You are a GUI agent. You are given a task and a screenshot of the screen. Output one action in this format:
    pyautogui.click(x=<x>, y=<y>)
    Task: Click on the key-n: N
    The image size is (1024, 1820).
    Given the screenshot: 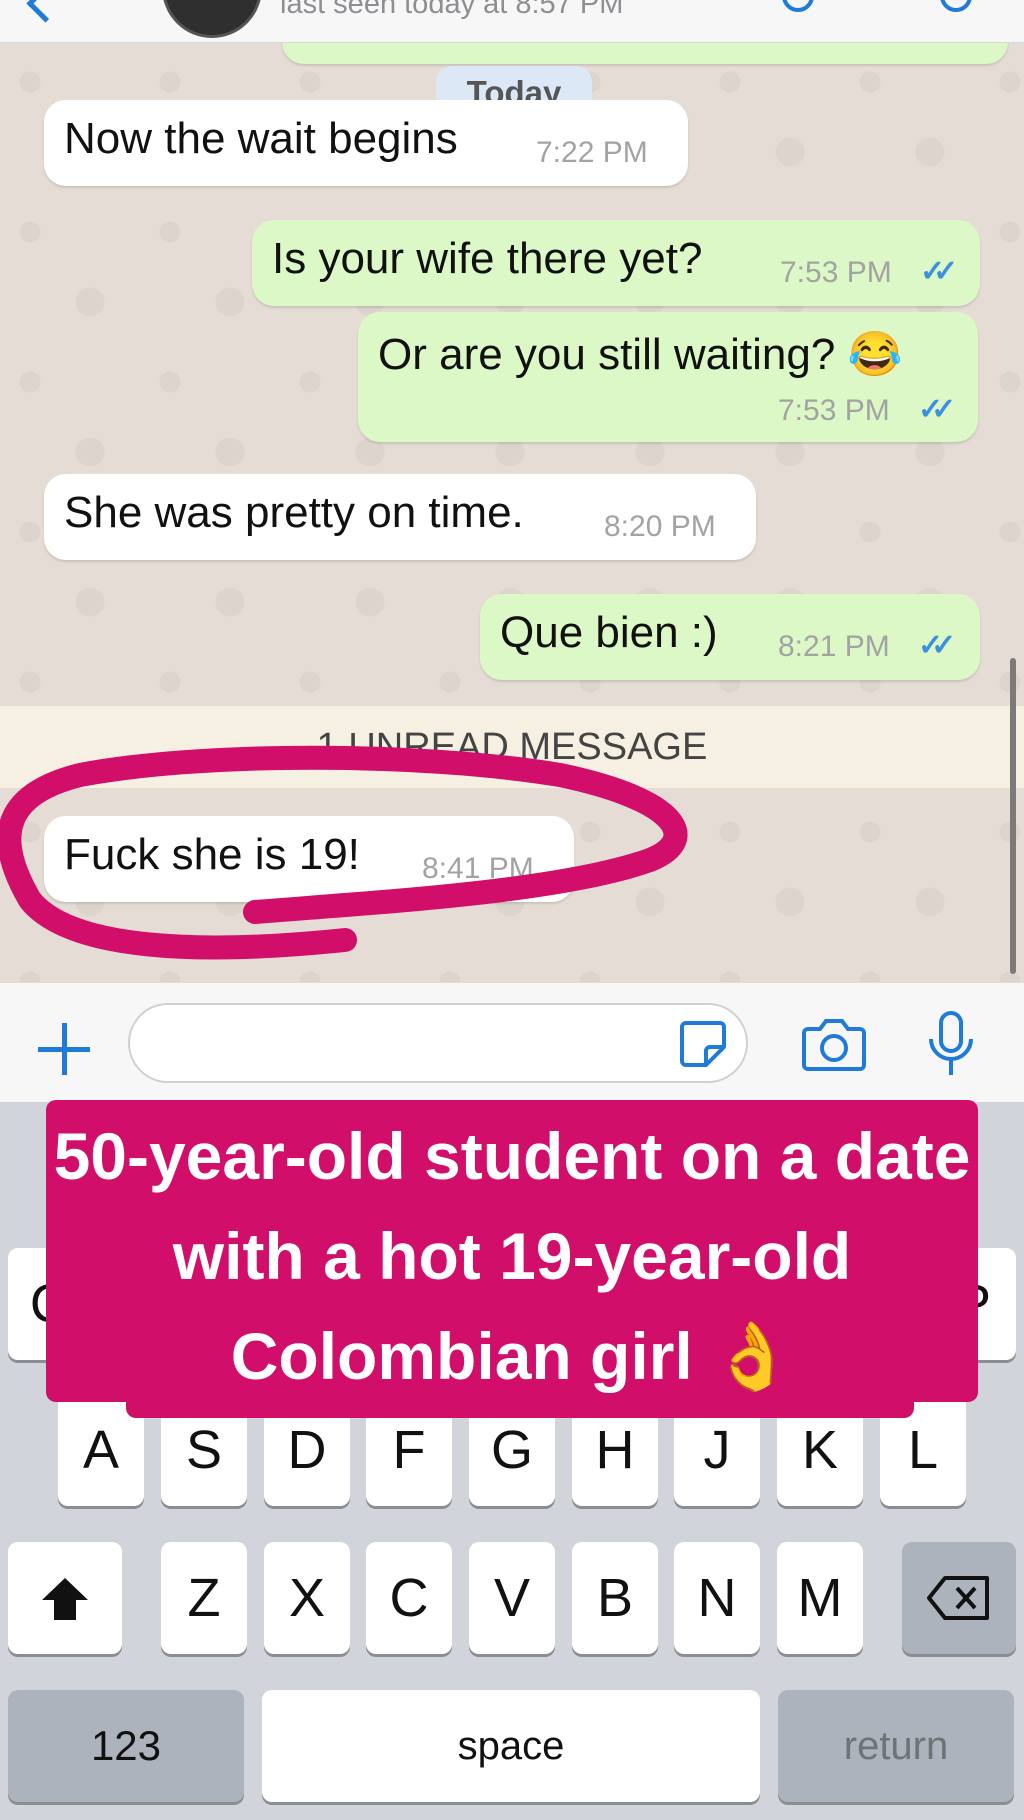 What is the action you would take?
    pyautogui.click(x=717, y=1598)
    